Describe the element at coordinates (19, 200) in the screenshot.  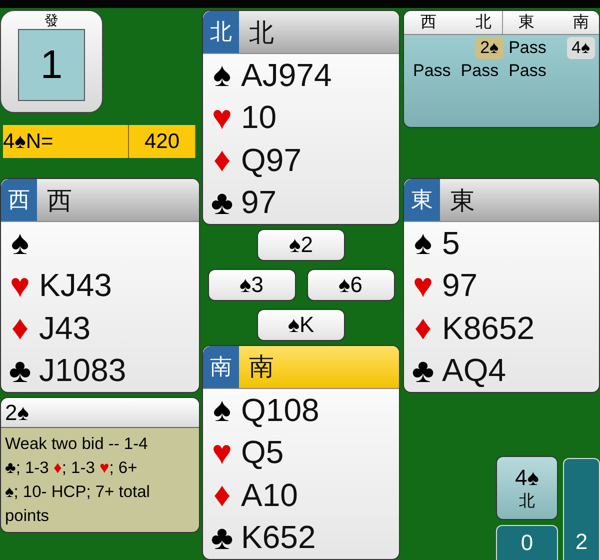
I see `seat-badge: 西` at that location.